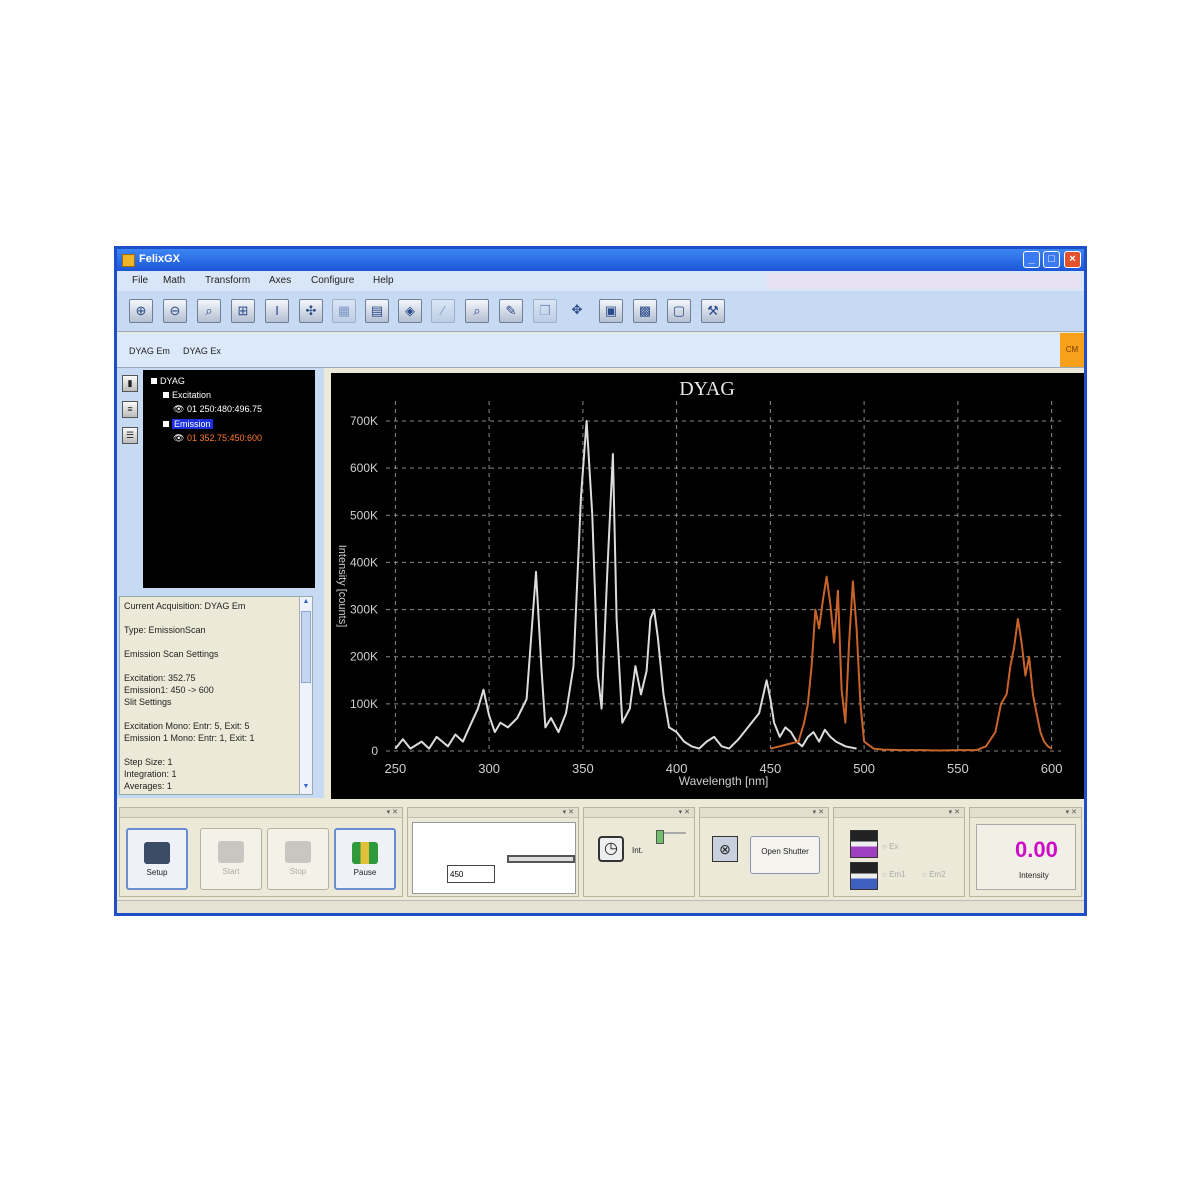  I want to click on shutter-icon: ⊗, so click(725, 849).